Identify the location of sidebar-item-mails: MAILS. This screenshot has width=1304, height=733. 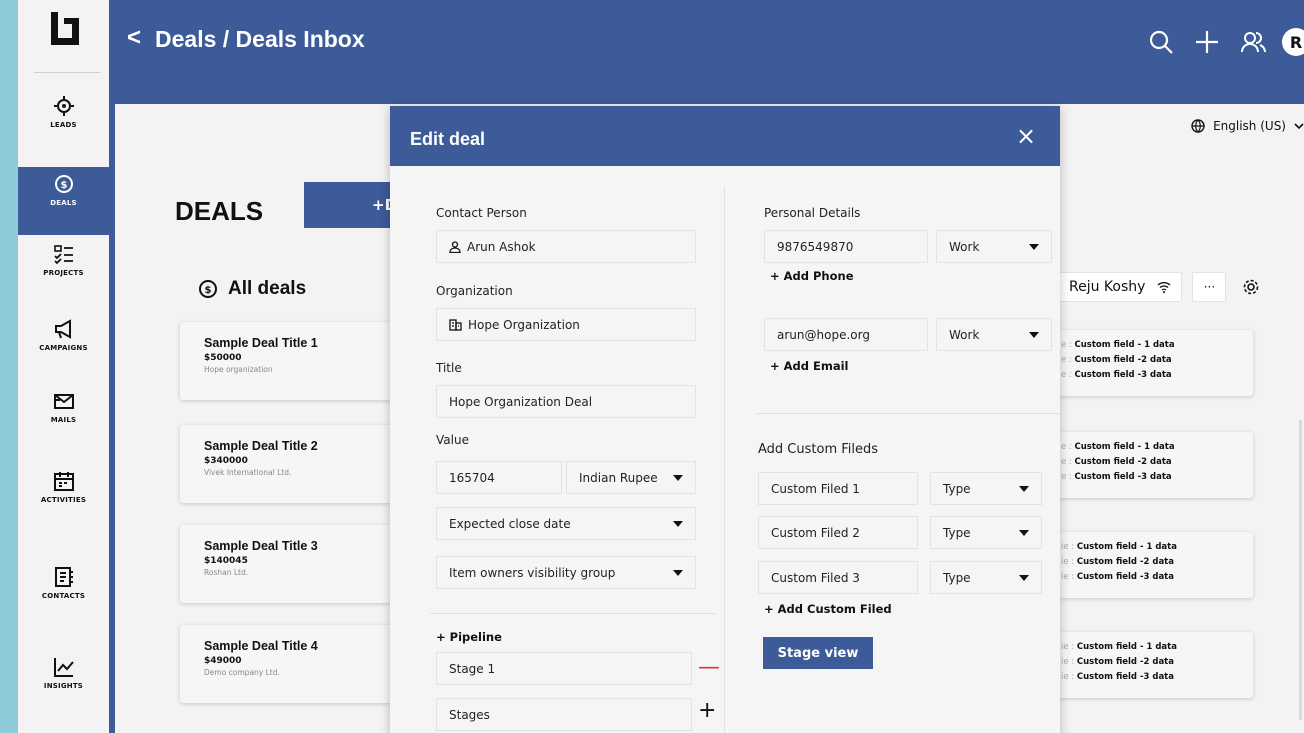
(63, 424).